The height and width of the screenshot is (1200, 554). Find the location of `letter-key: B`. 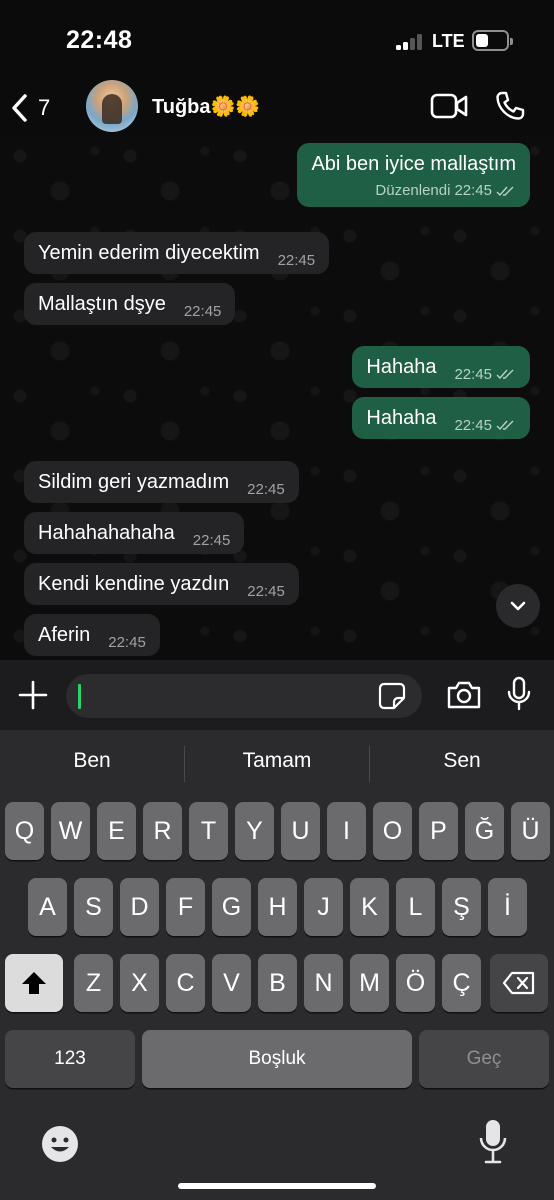

letter-key: B is located at coordinates (277, 983).